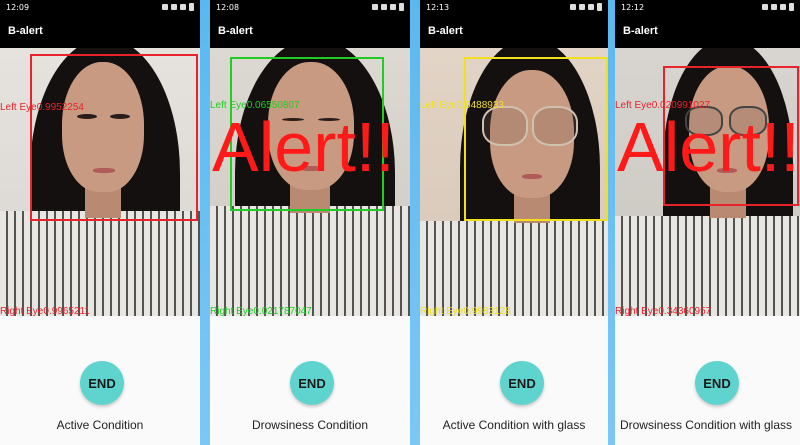 The height and width of the screenshot is (445, 800). What do you see at coordinates (706, 425) in the screenshot?
I see `panel-caption: Drowsiness Condition with glass` at bounding box center [706, 425].